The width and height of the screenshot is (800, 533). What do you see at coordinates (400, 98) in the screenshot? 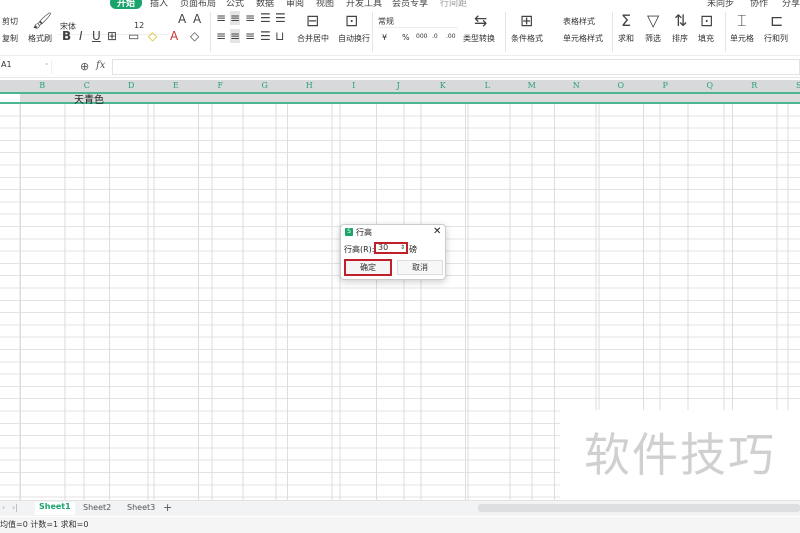
I see `row-1-selected` at bounding box center [400, 98].